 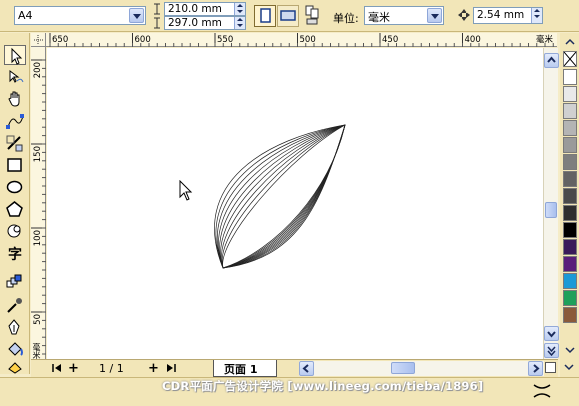 I want to click on scroll-up-button, so click(x=551, y=60).